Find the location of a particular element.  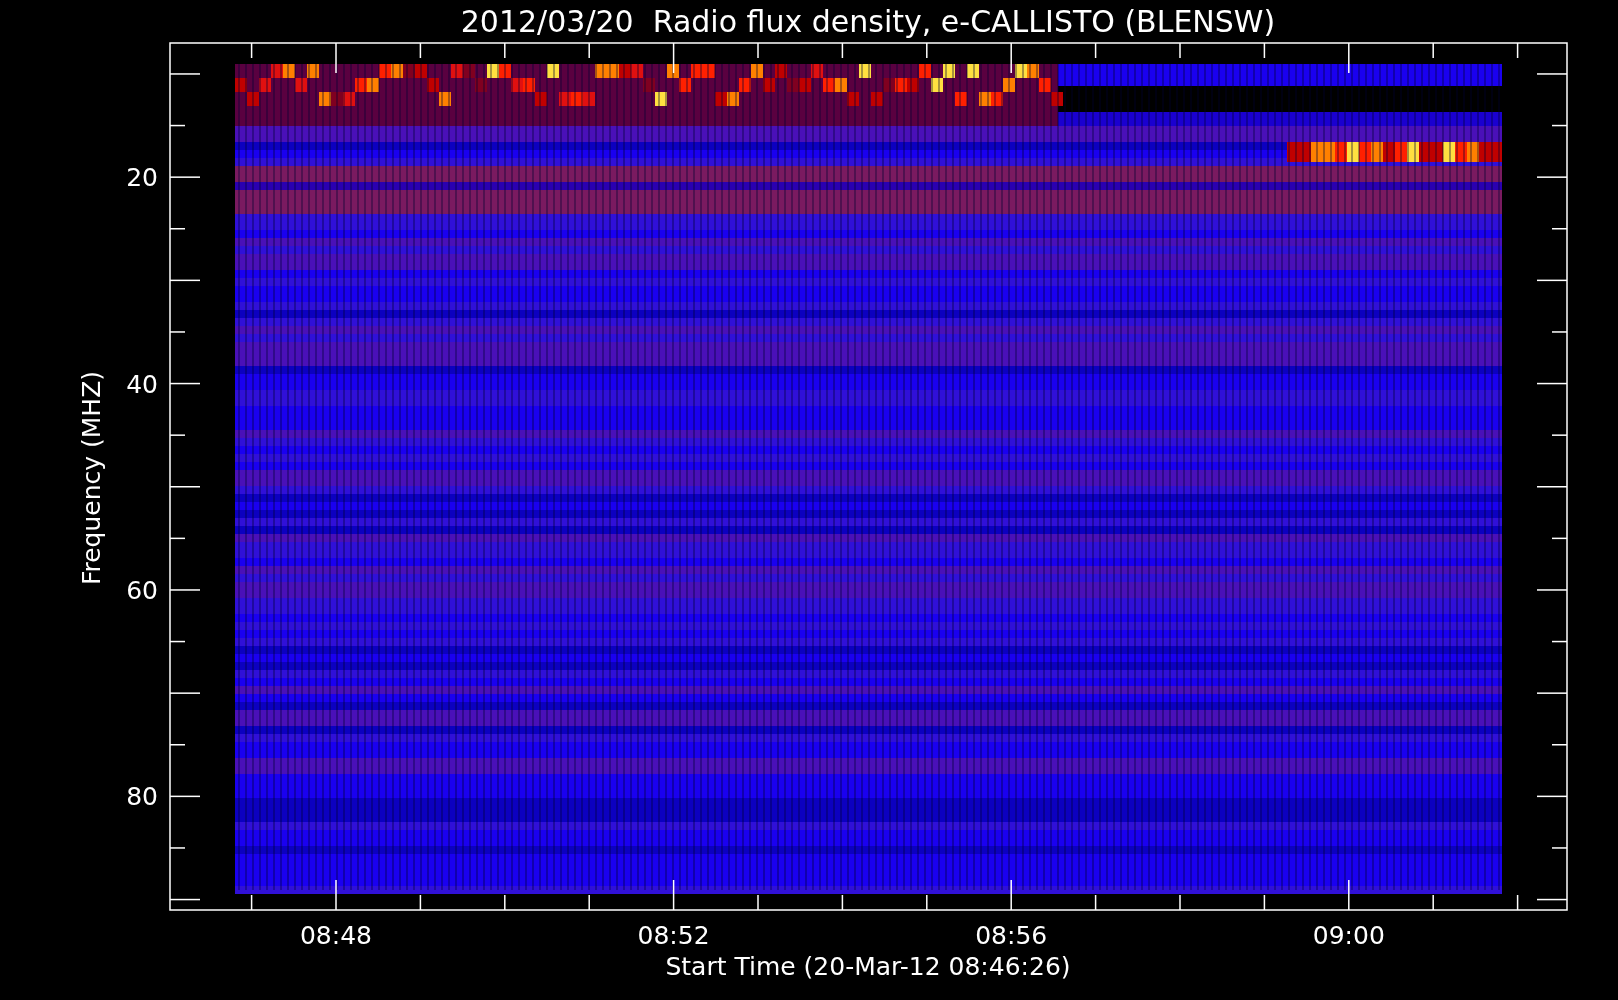

x-tick-label: 08:56 is located at coordinates (1011, 935).